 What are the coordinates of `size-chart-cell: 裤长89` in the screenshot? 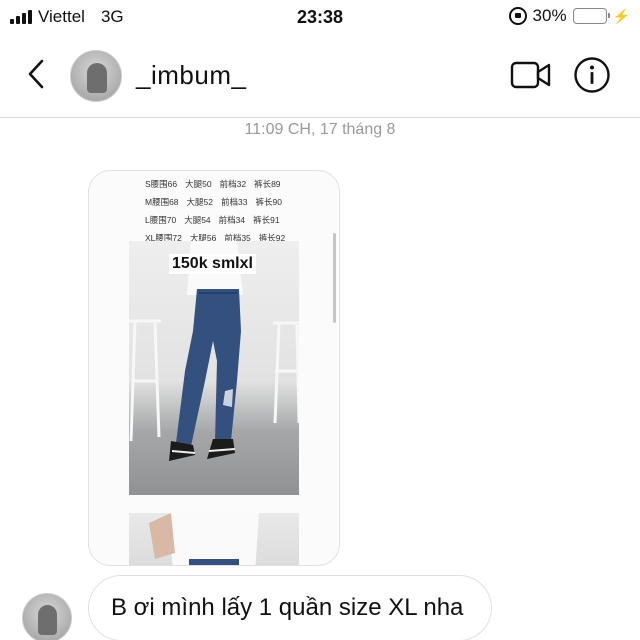 It's located at (267, 184).